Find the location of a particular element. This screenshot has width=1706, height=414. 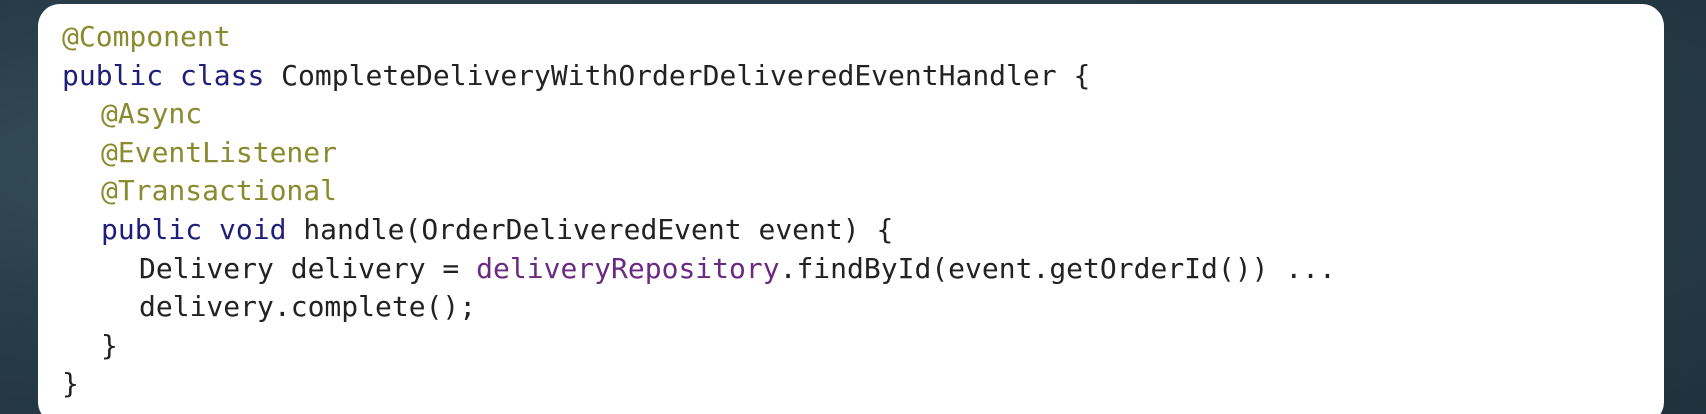

class-keyword: class is located at coordinates (222, 75).